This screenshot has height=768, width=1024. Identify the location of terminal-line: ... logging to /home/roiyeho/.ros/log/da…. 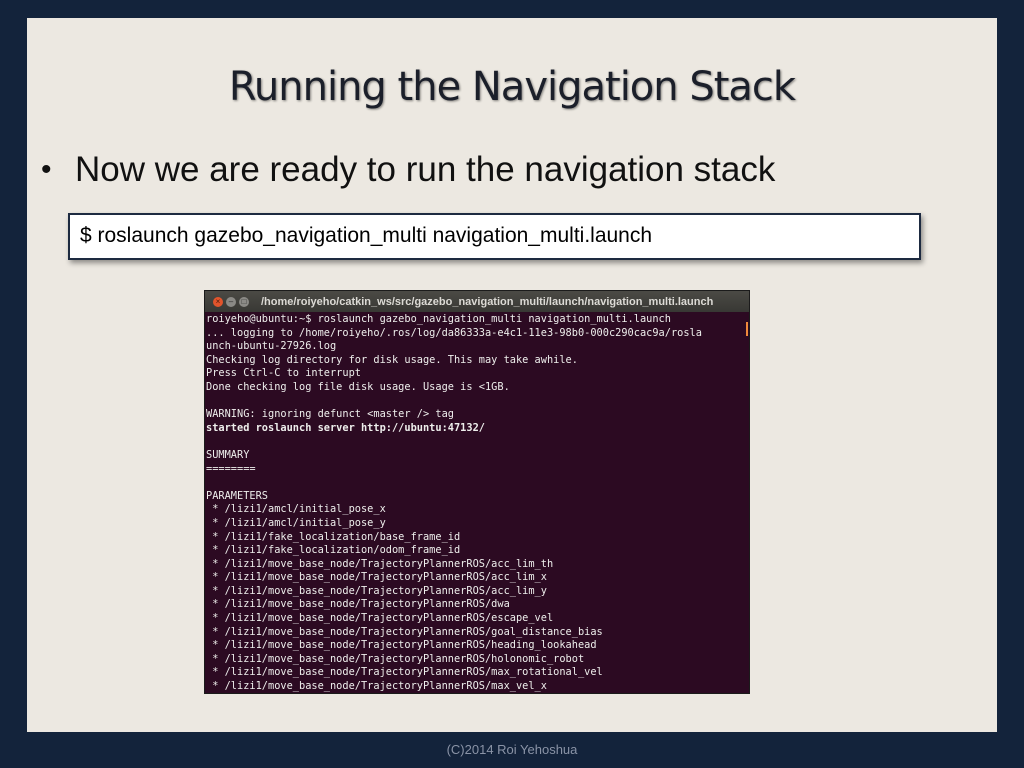
(454, 332).